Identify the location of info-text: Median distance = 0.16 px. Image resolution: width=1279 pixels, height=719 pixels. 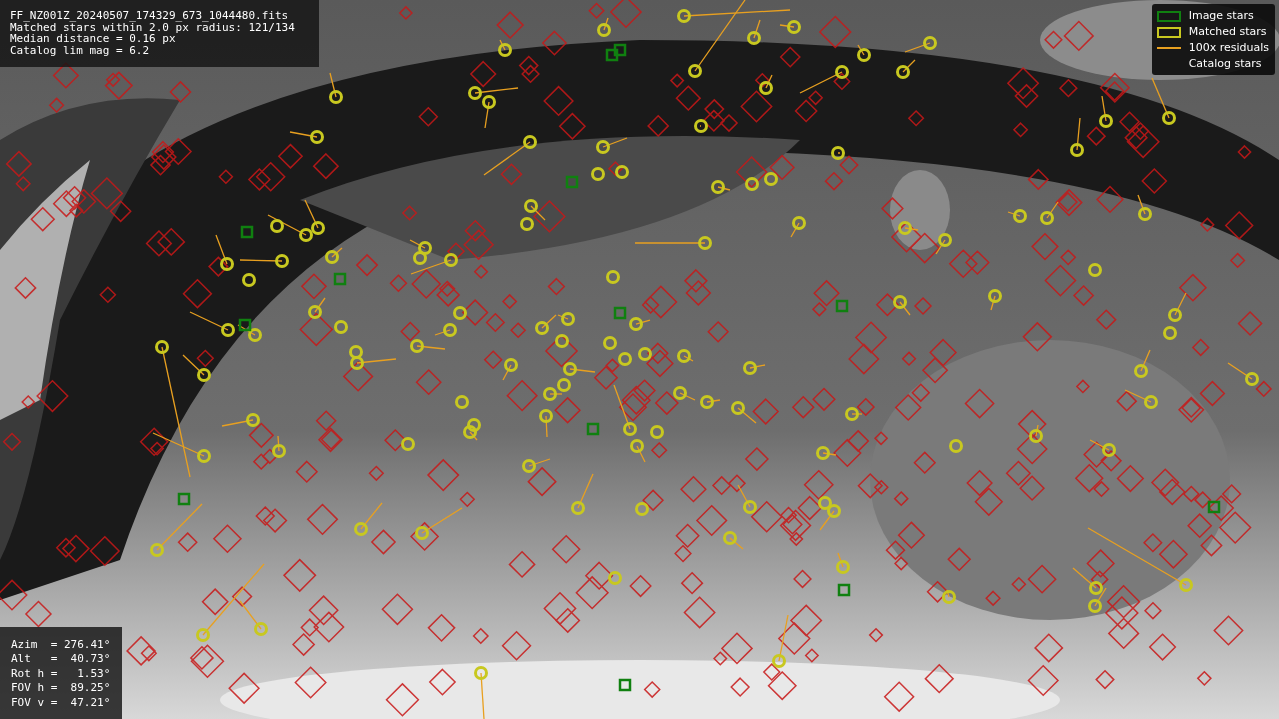
(93, 39).